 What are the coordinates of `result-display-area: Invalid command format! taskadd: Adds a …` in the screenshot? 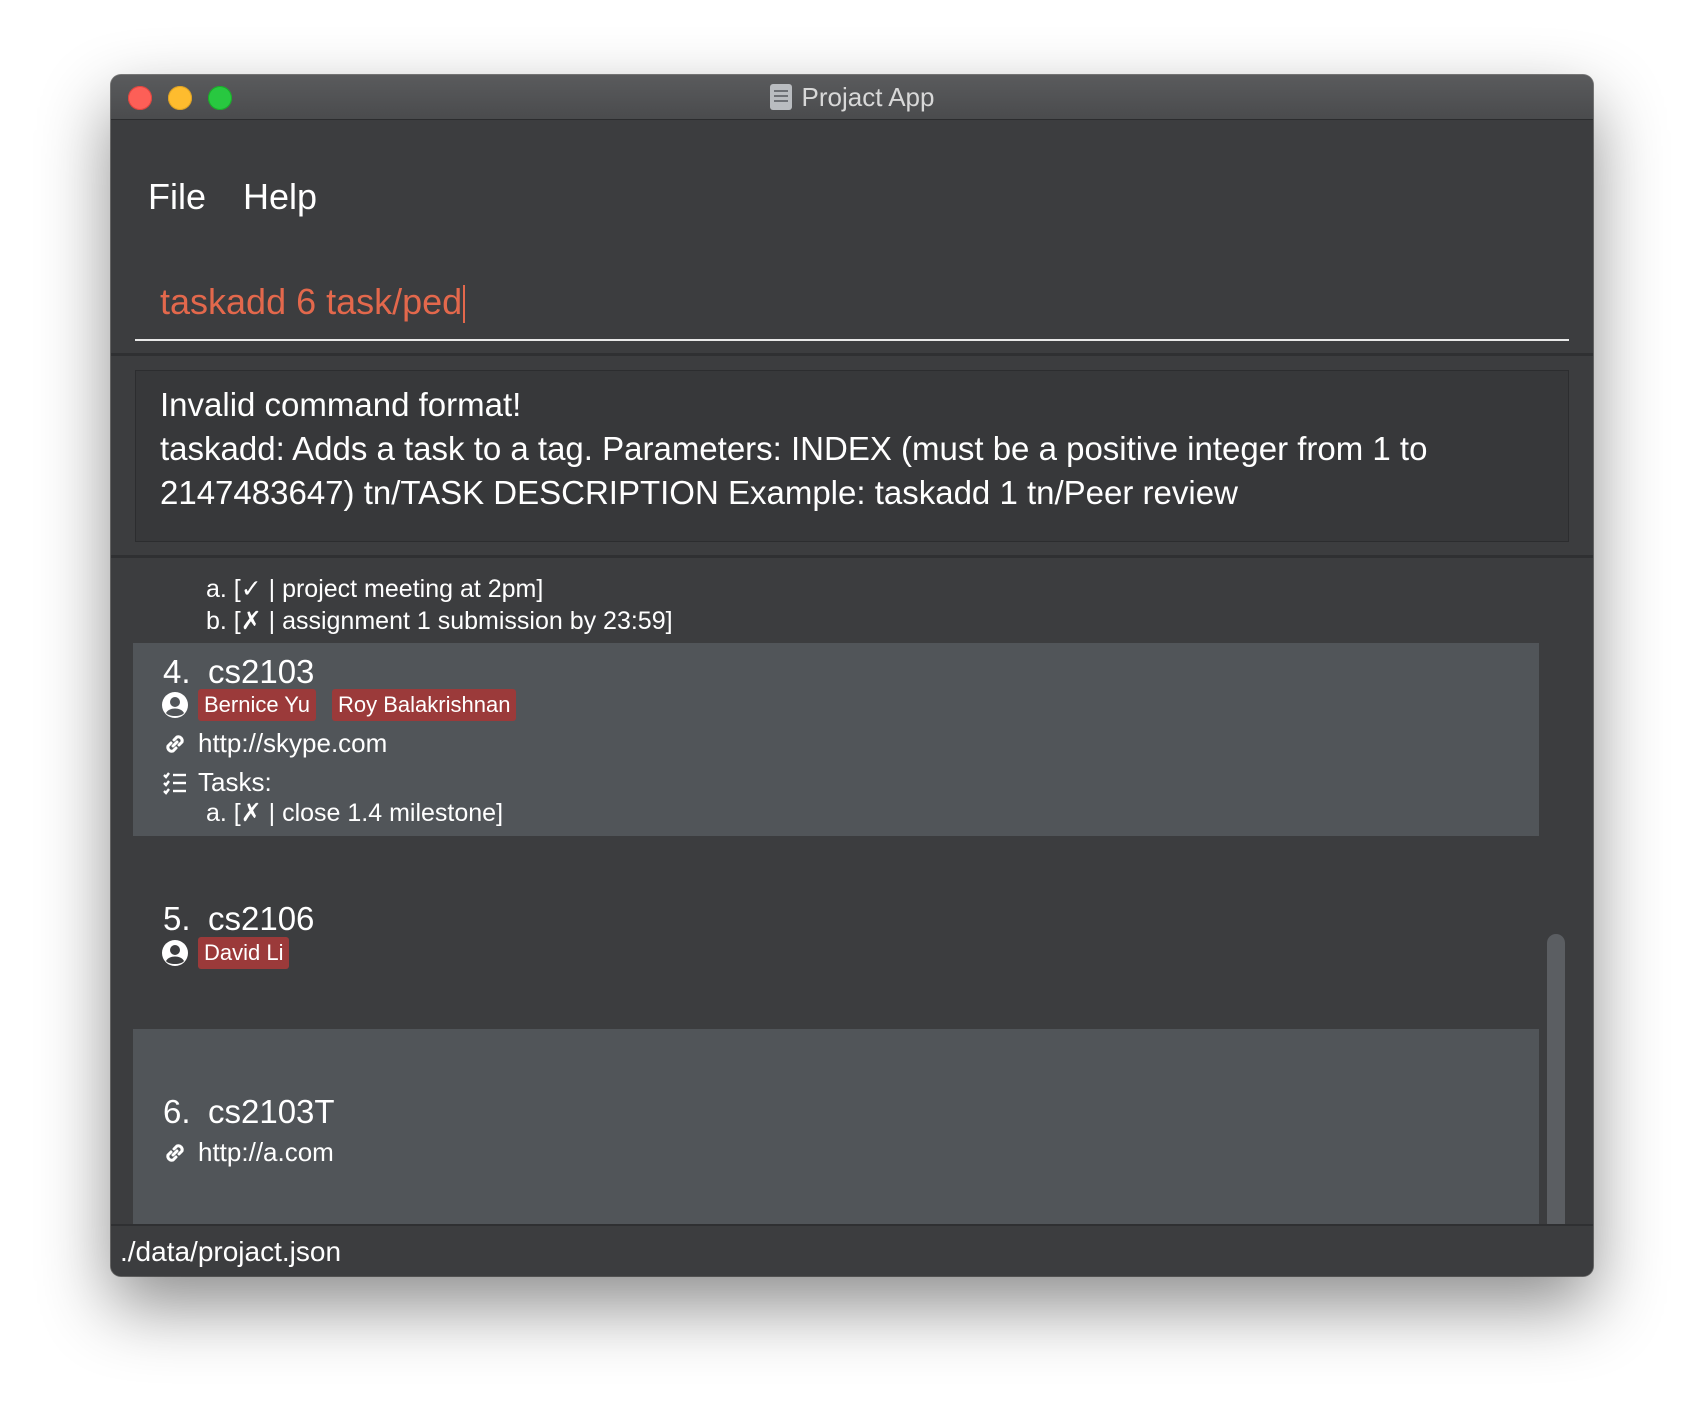 It's located at (852, 457).